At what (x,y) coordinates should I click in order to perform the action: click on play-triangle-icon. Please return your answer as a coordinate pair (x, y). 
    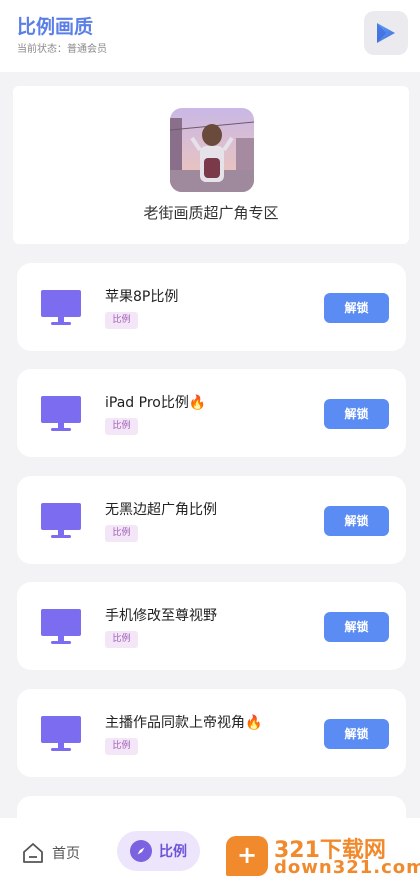
    Looking at the image, I should click on (386, 33).